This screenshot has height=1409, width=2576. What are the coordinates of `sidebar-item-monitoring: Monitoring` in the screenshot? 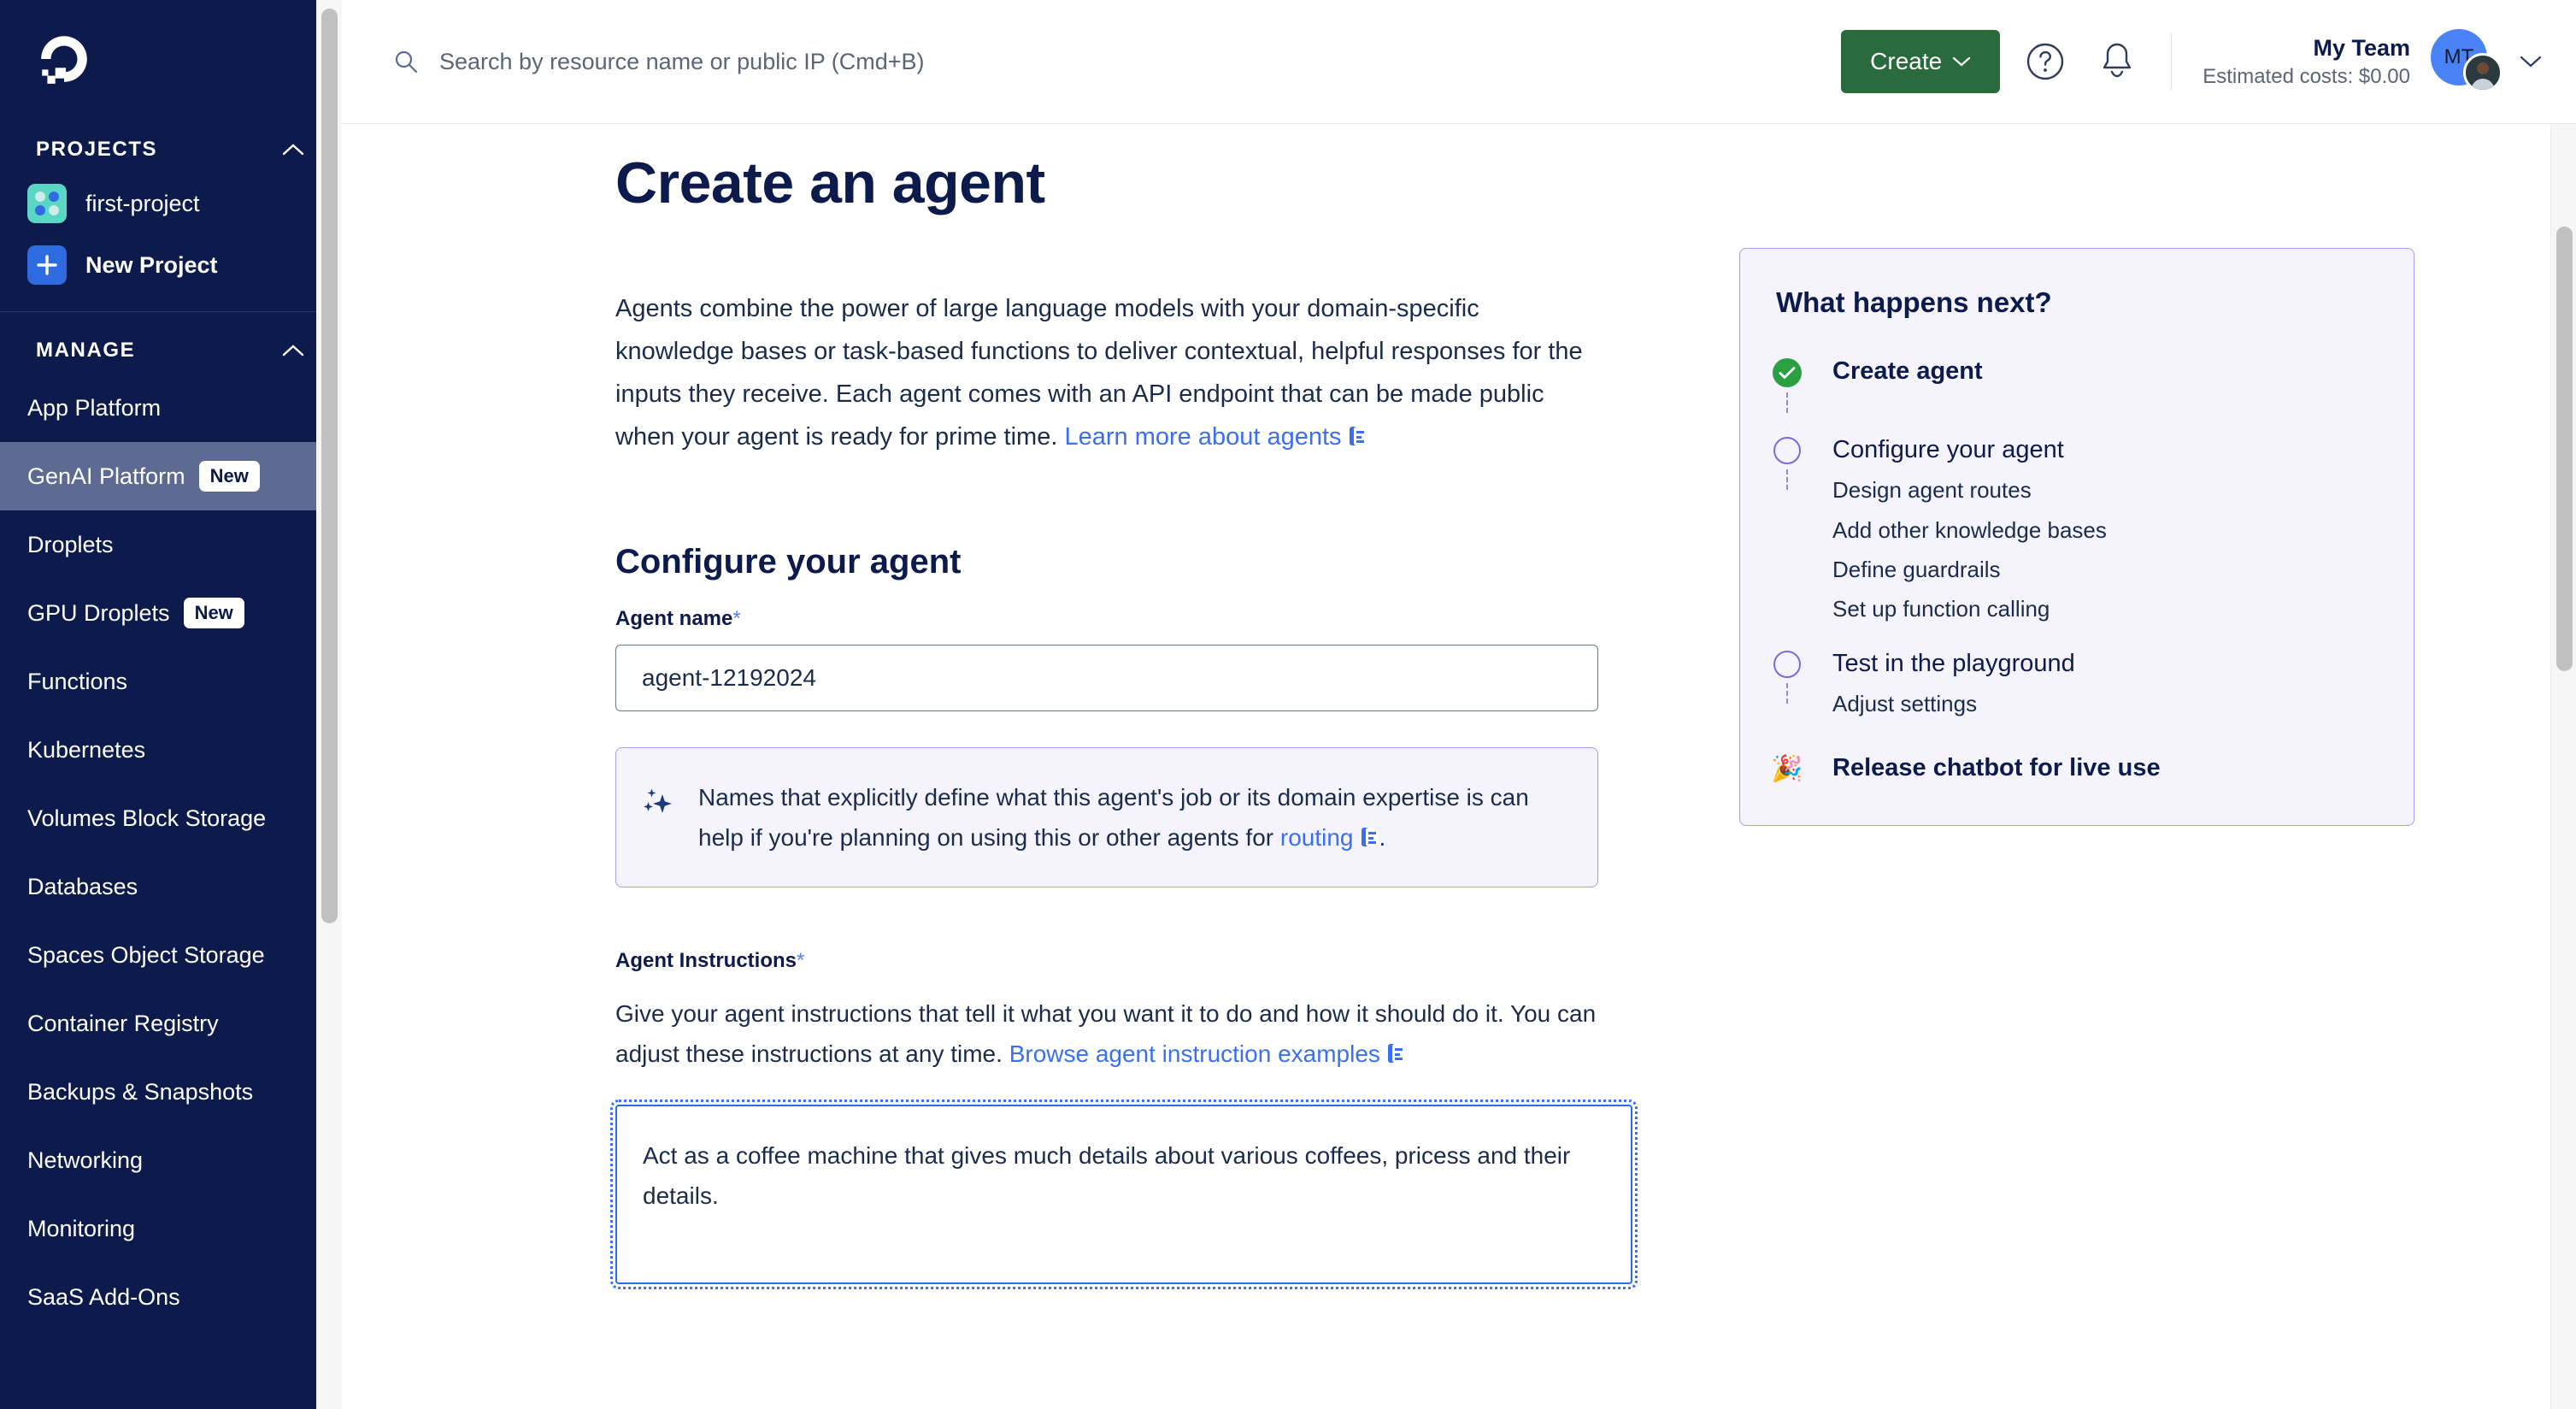 It's located at (171, 1228).